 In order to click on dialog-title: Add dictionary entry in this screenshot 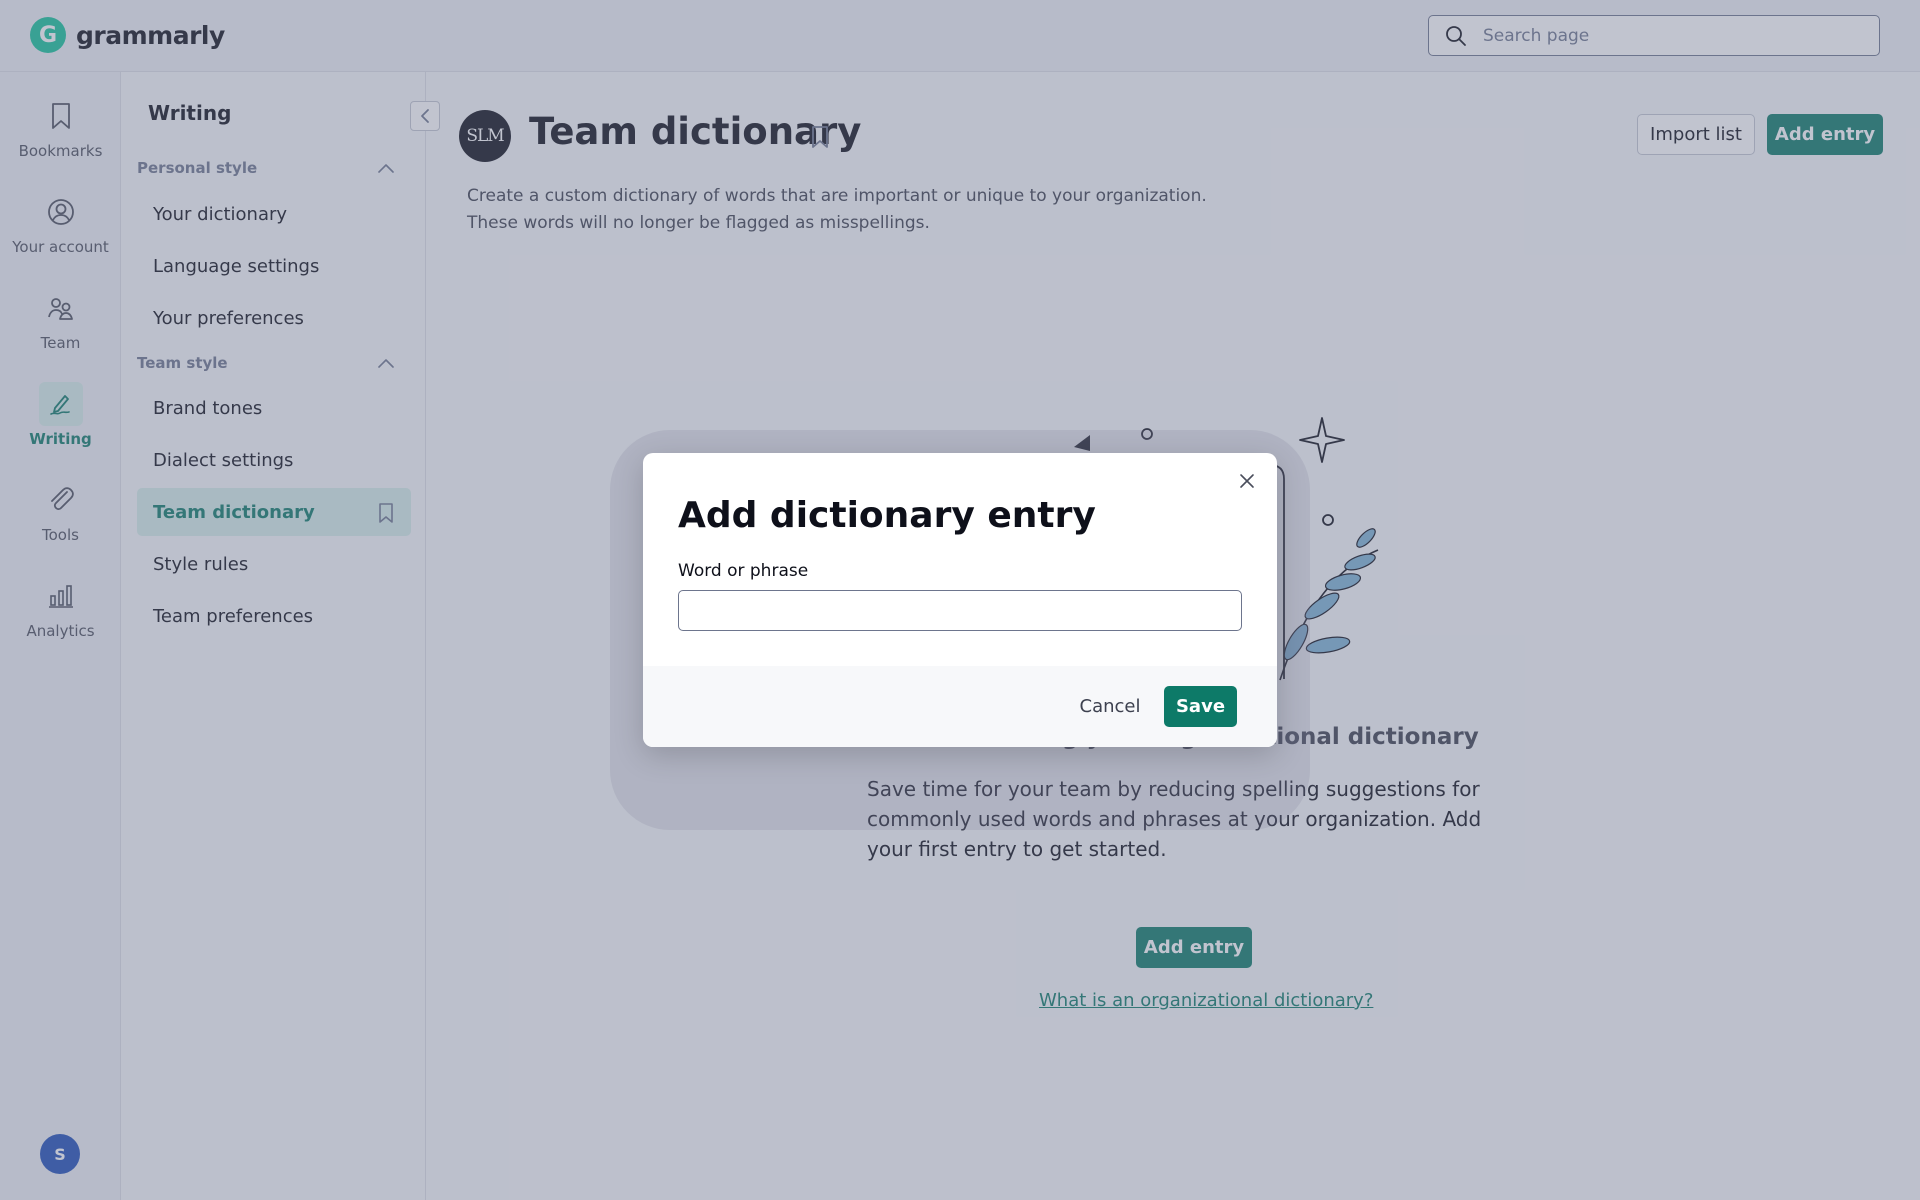, I will do `click(887, 515)`.